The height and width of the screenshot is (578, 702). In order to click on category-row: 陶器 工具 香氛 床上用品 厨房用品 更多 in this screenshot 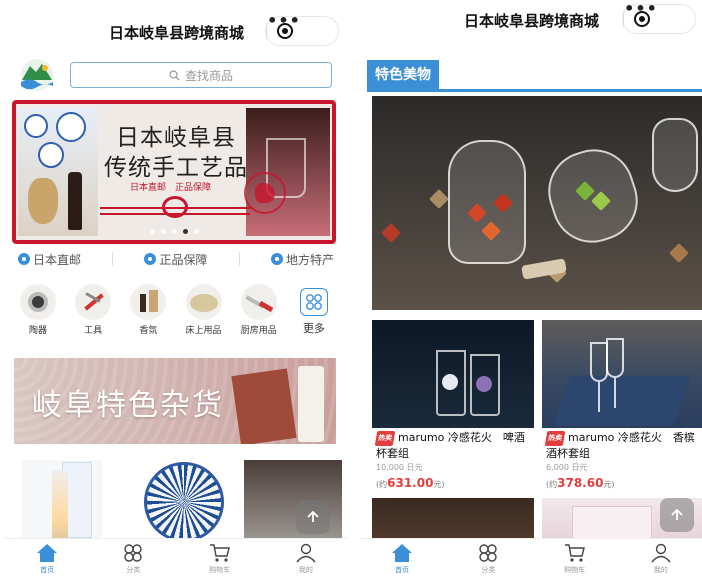, I will do `click(176, 310)`.